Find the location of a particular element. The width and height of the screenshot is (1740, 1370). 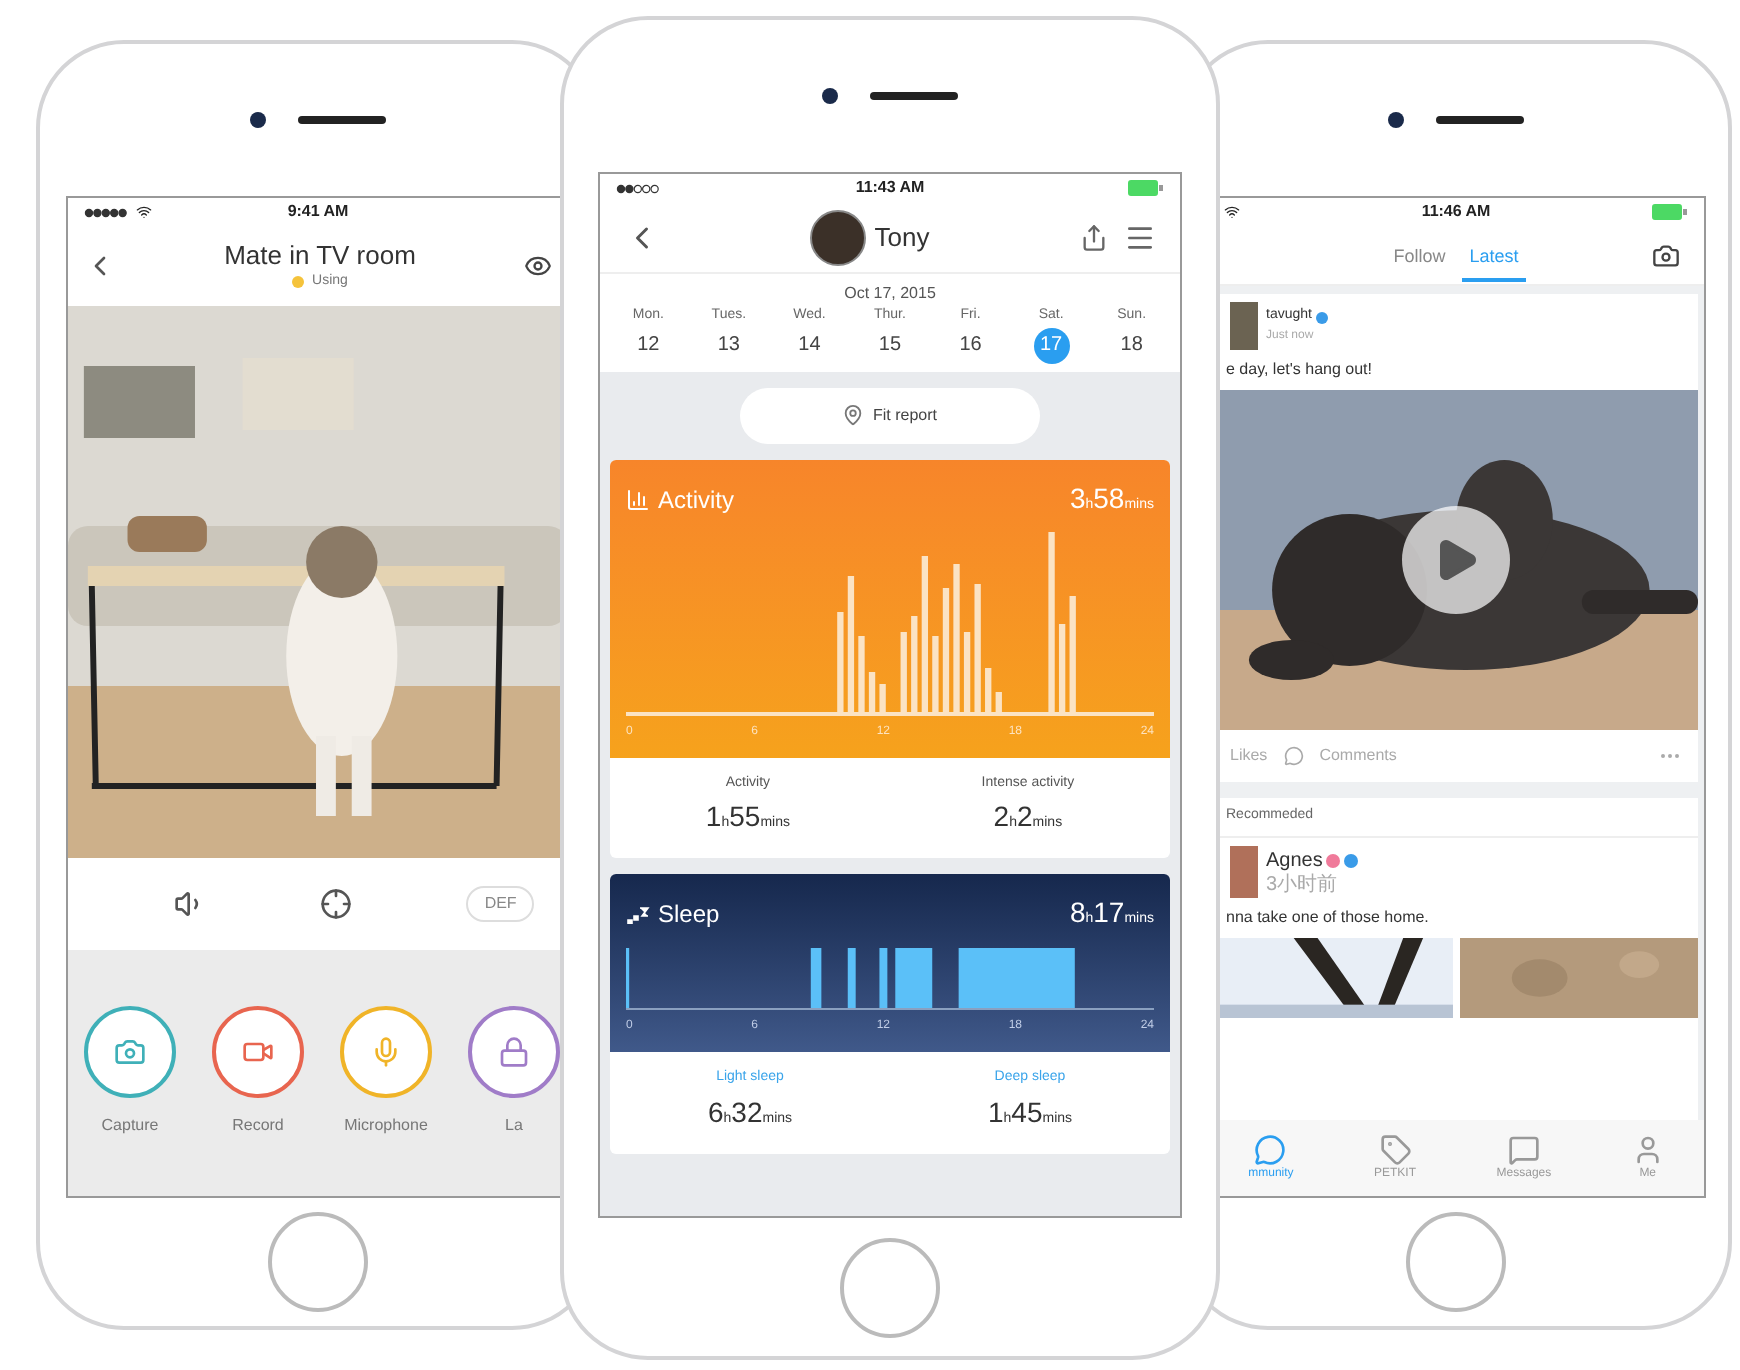

fit-report-button: Fit report is located at coordinates (890, 415).